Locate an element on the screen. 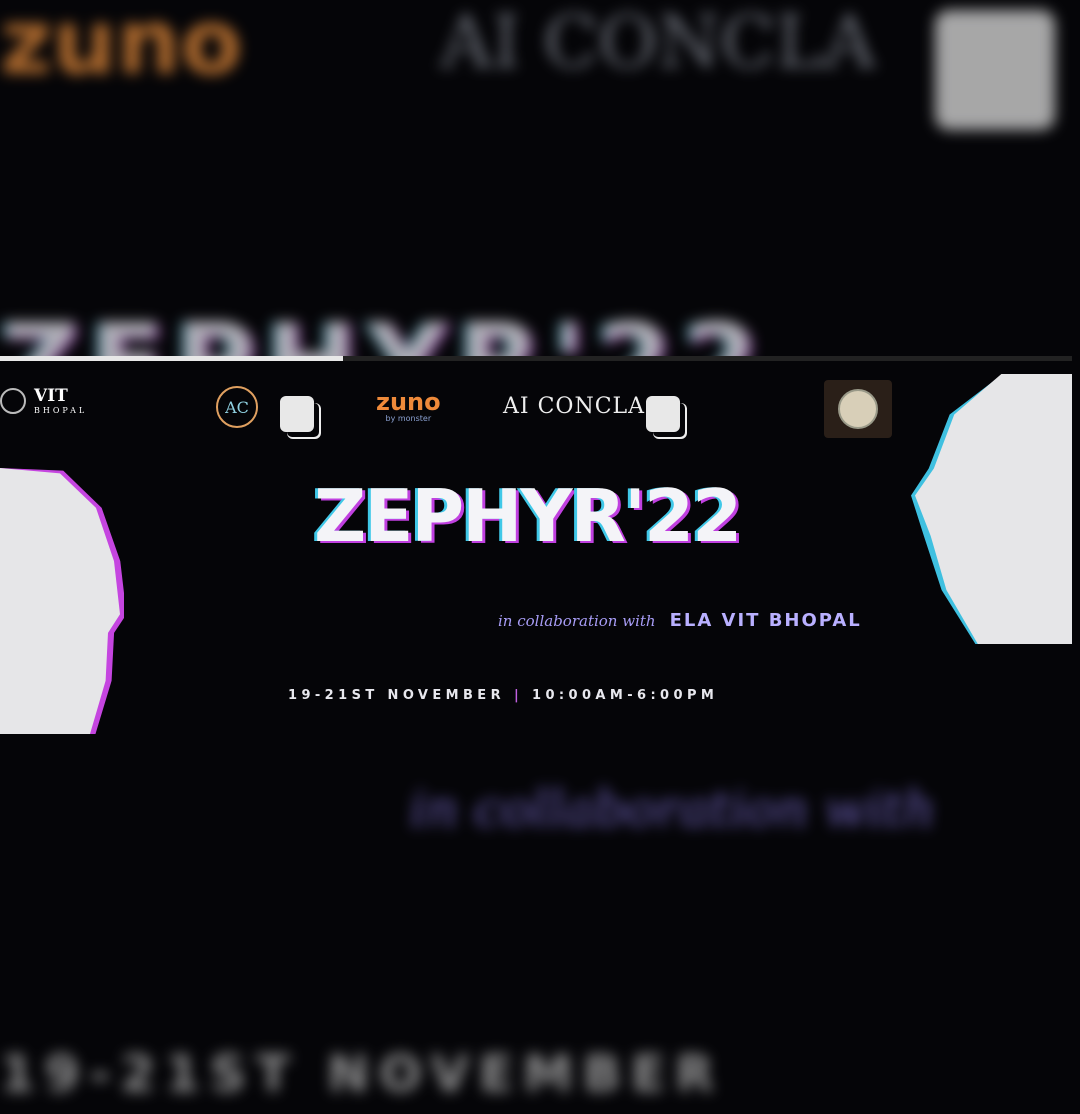 The height and width of the screenshot is (1114, 1080). blurred-sticker is located at coordinates (995, 70).